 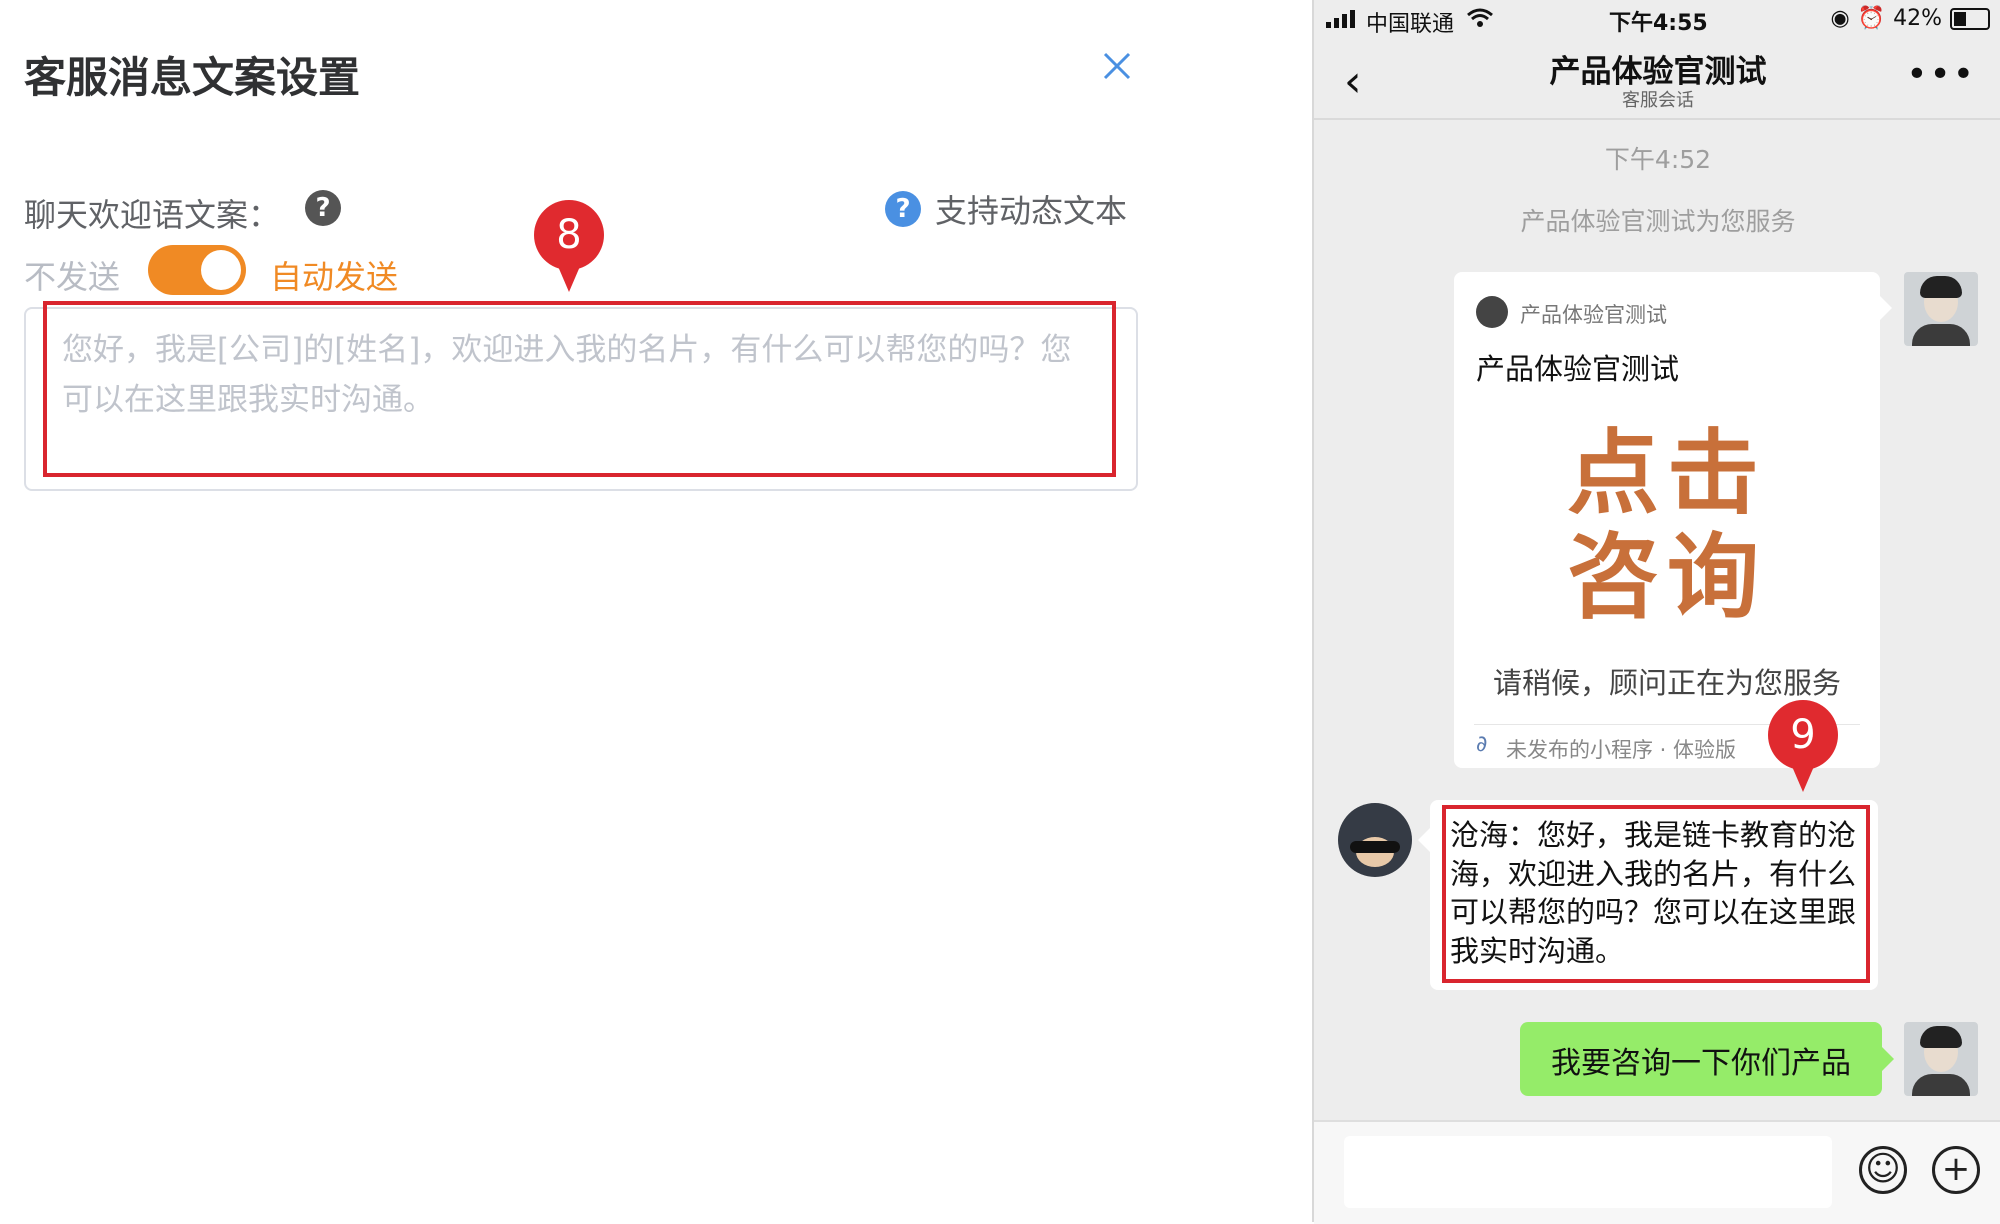 What do you see at coordinates (1970, 18) in the screenshot?
I see `battery-icon` at bounding box center [1970, 18].